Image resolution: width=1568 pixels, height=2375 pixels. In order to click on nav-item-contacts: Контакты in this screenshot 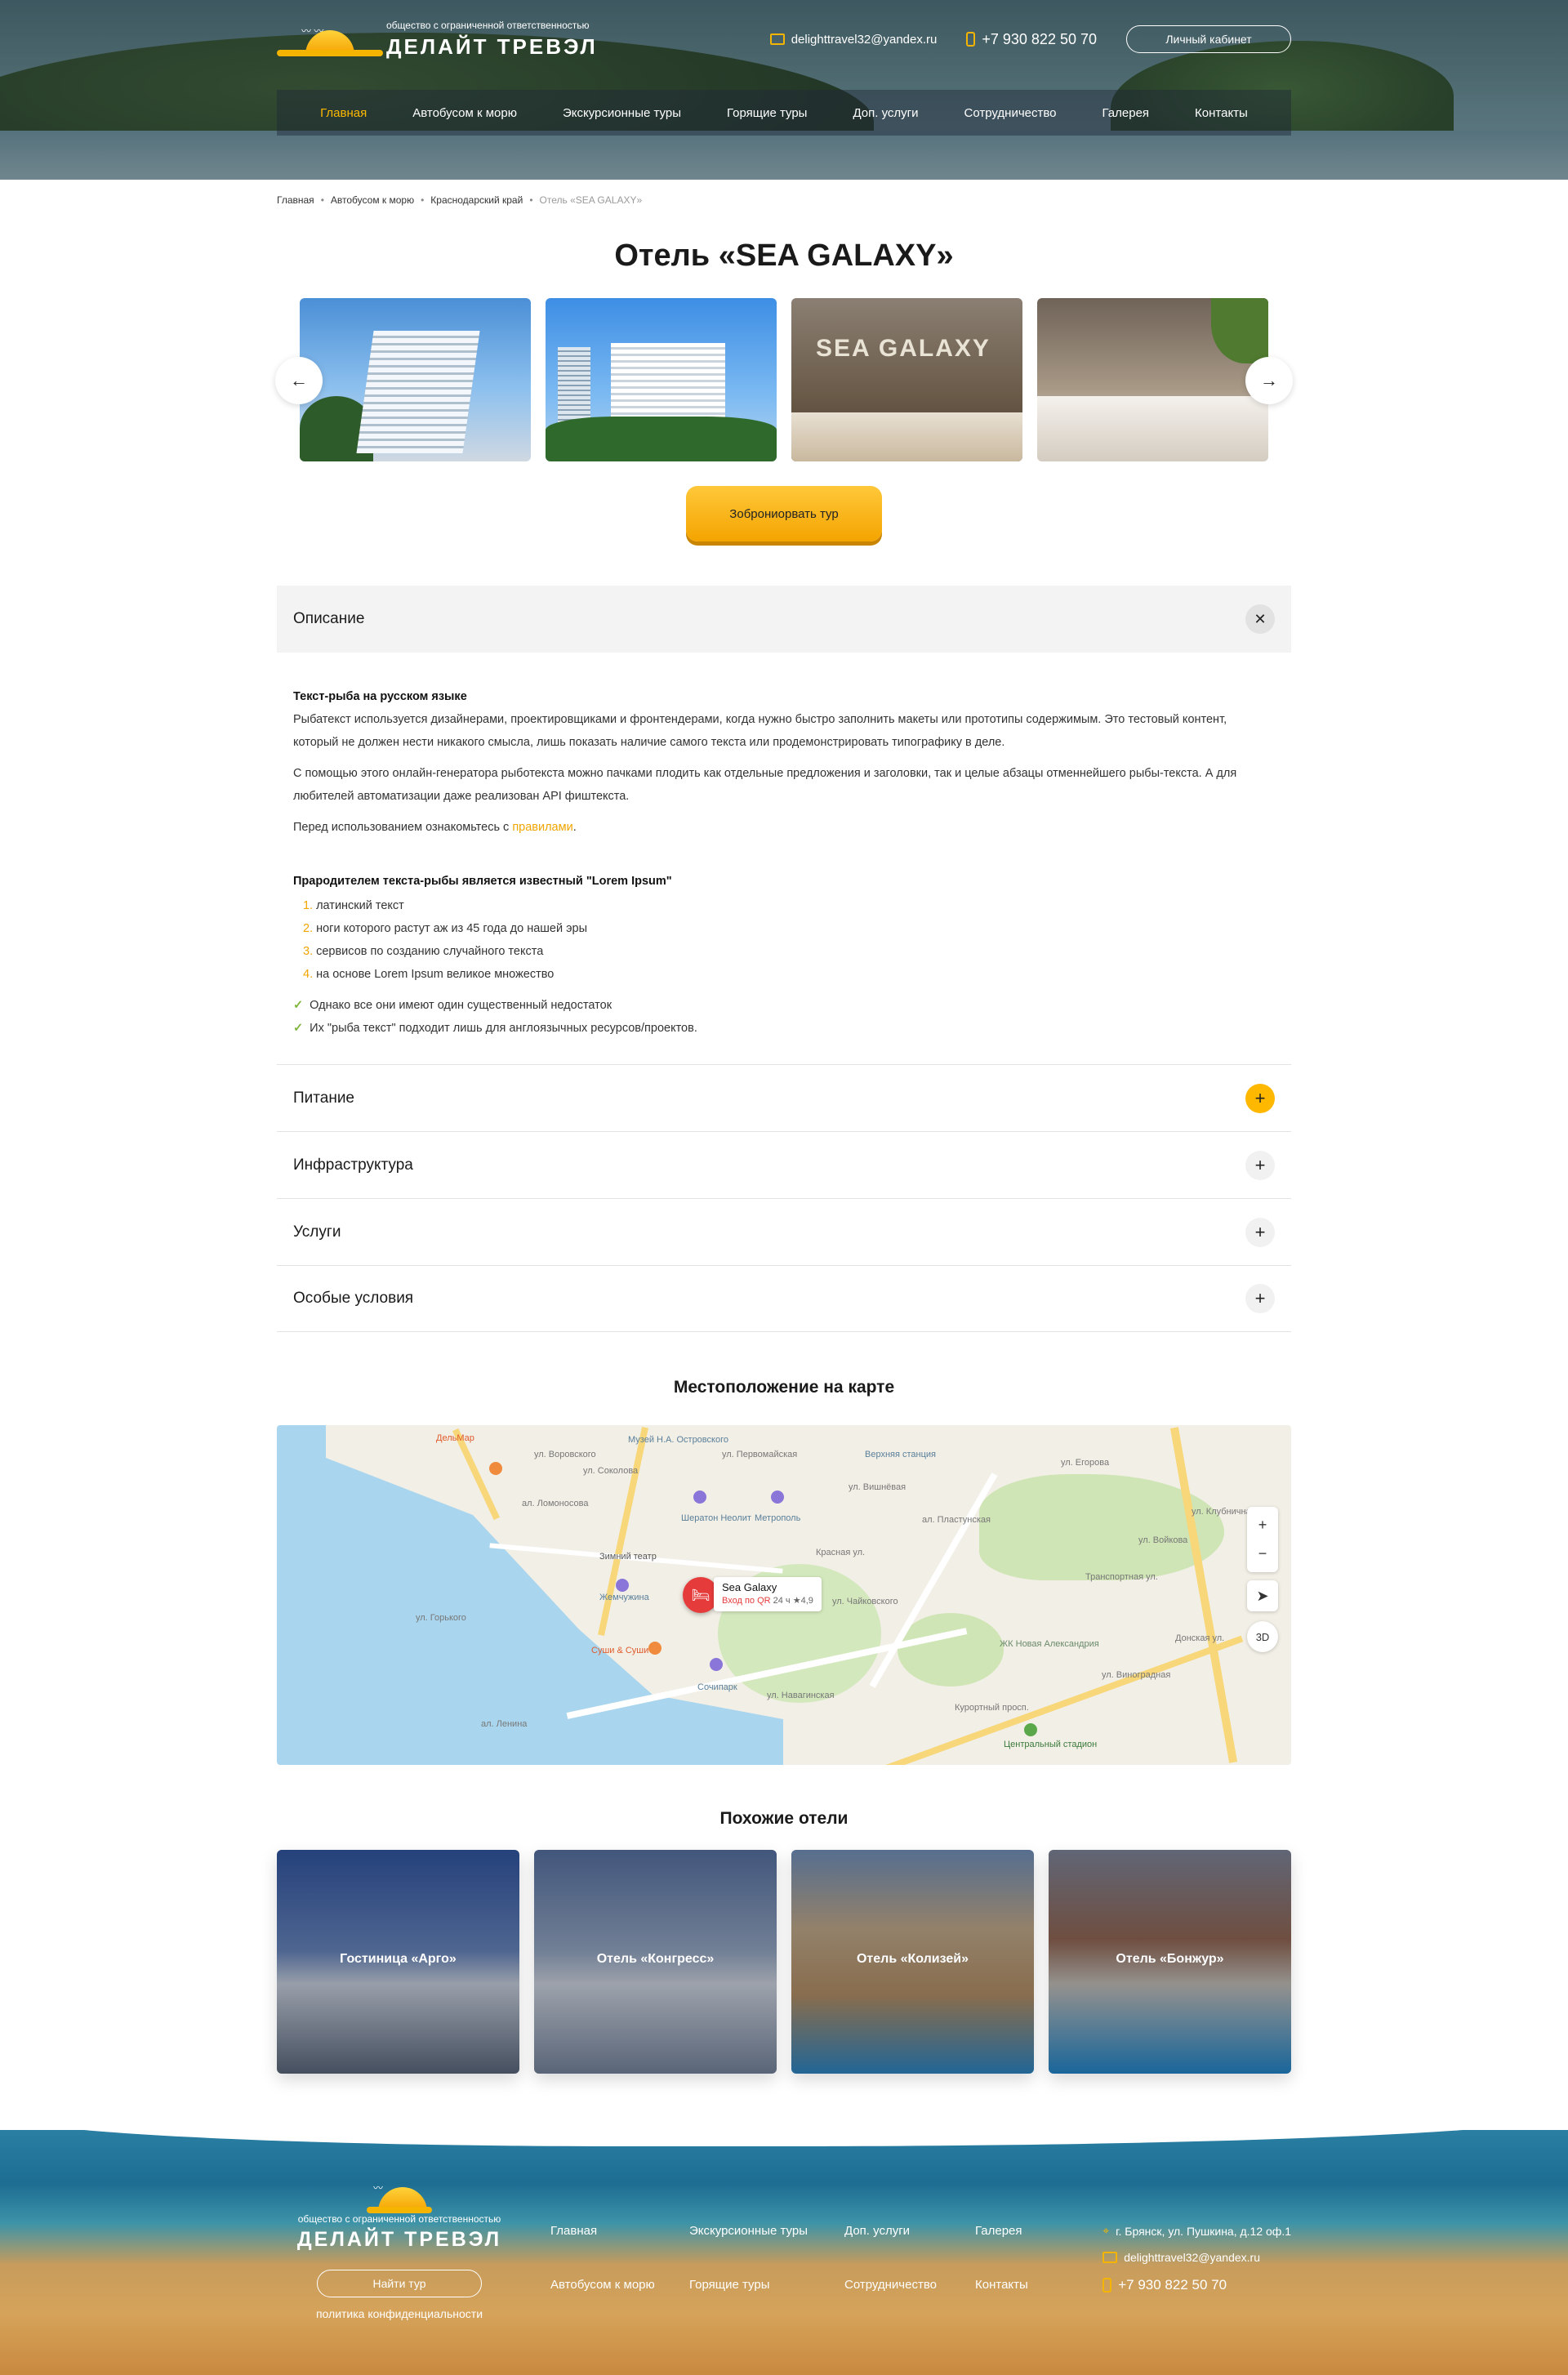, I will do `click(1221, 113)`.